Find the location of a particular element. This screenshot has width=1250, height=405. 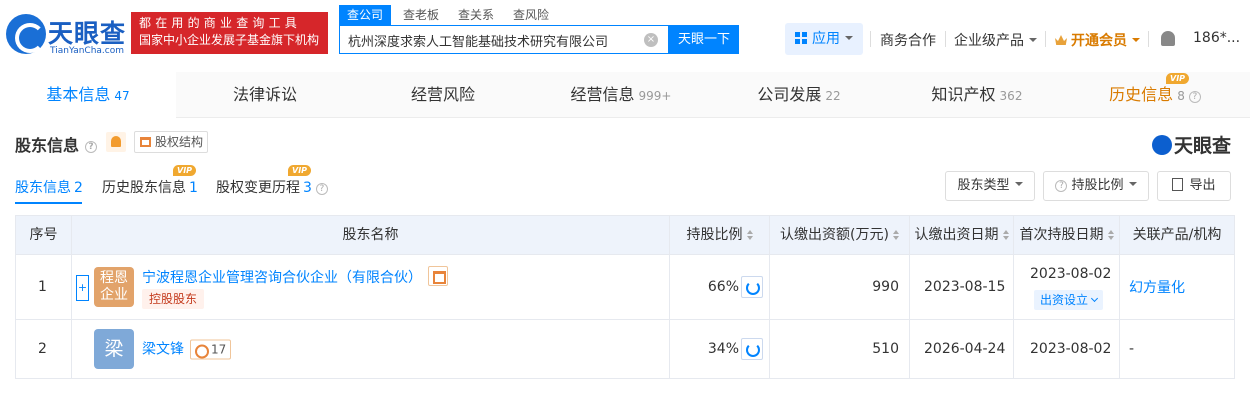

tab-business-info: 经营信息 999+ is located at coordinates (621, 95).